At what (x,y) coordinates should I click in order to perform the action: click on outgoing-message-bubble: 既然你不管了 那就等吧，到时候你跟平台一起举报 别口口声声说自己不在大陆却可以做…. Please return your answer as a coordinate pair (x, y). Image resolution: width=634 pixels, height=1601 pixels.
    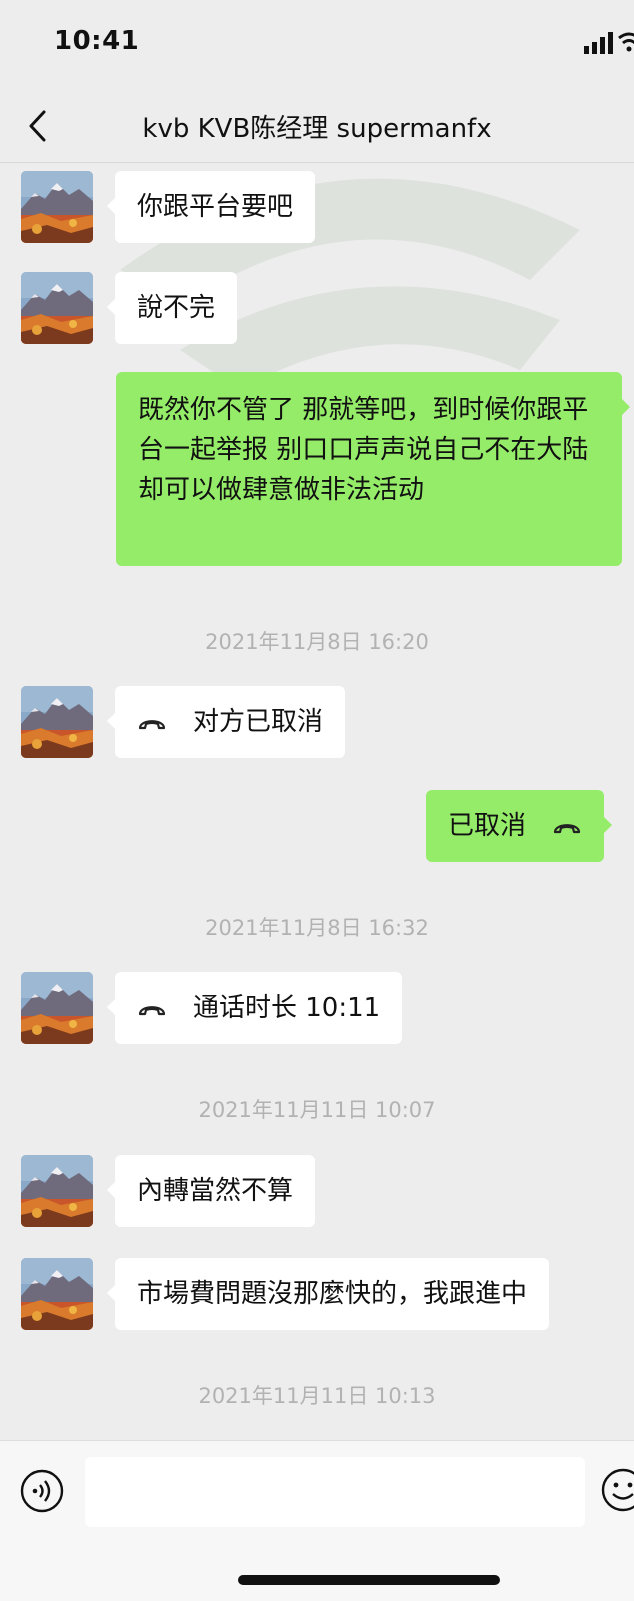
    Looking at the image, I should click on (373, 469).